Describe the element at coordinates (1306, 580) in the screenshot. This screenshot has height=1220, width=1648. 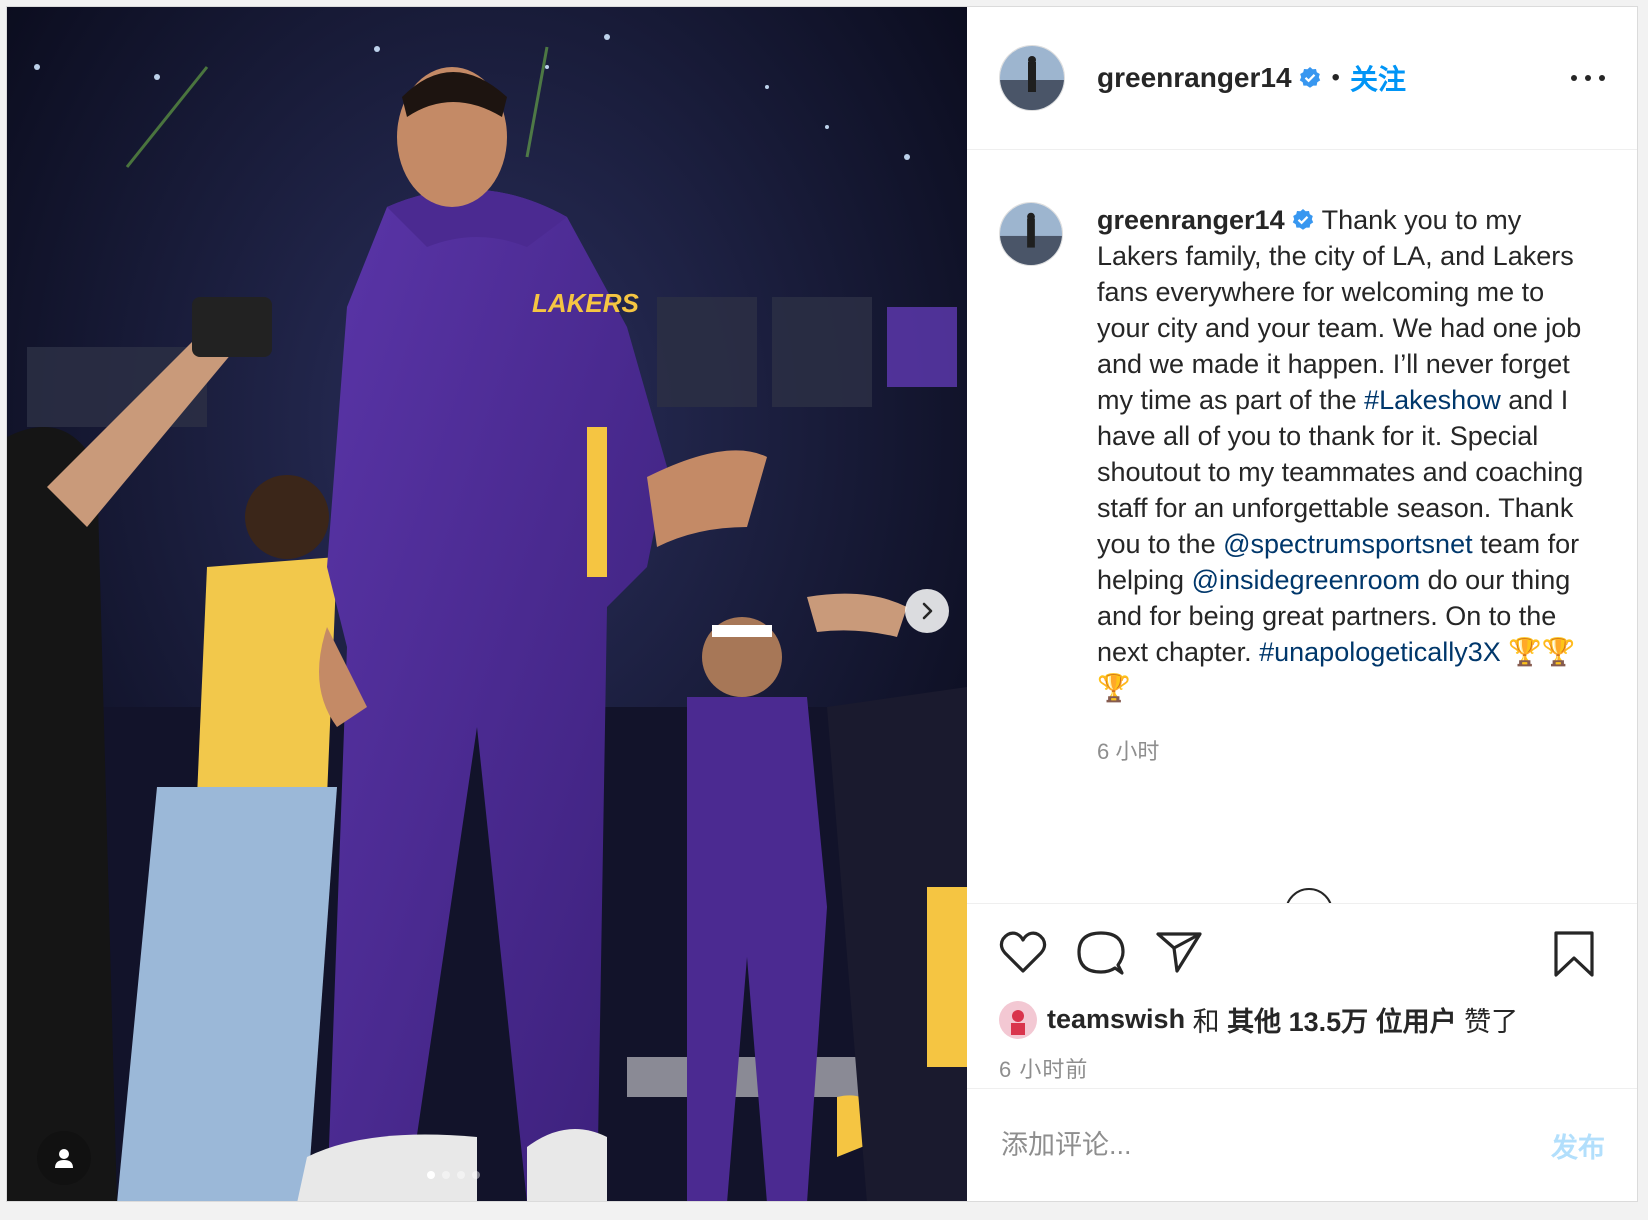
I see `mention-link: @insidegreenroom` at that location.